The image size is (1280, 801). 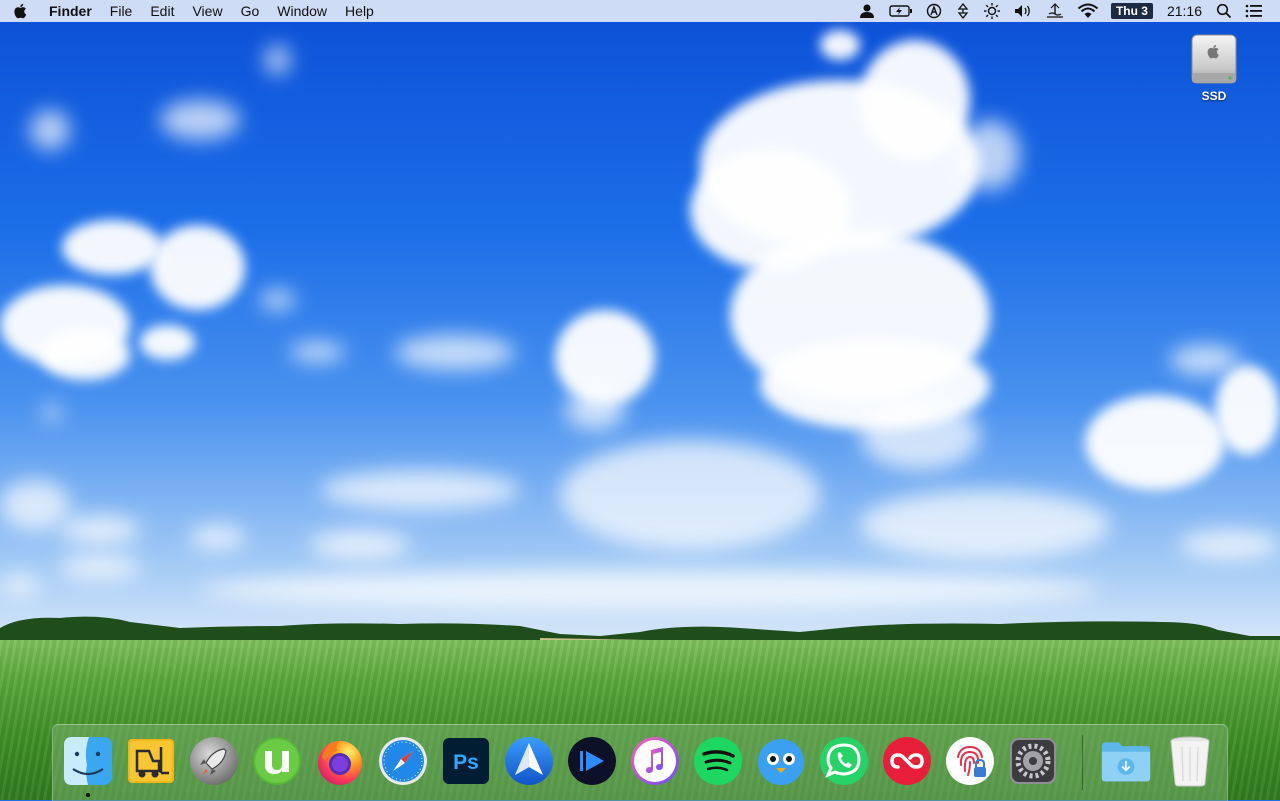 What do you see at coordinates (162, 11) in the screenshot?
I see `menu-edit: Edit` at bounding box center [162, 11].